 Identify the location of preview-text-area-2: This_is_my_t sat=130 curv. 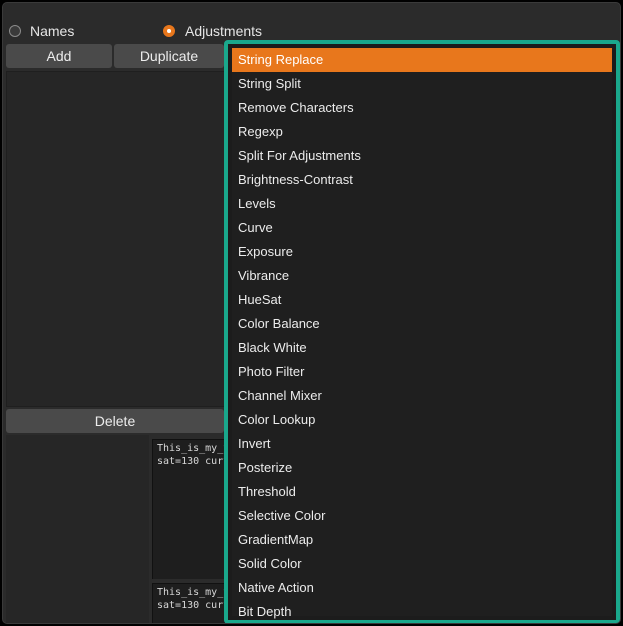
(192, 603).